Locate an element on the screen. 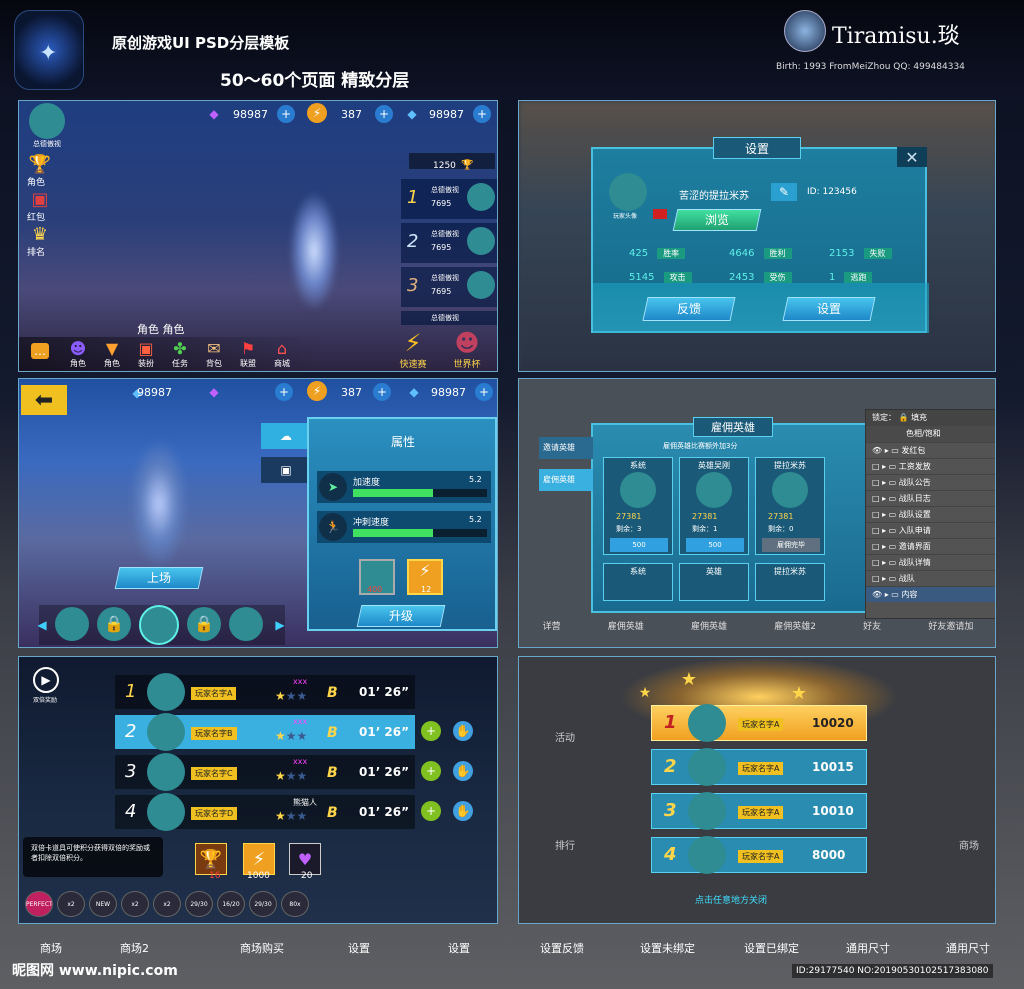  race-row: 3 玩家名字C xxx ★★★ B 01’ 26” is located at coordinates (265, 772).